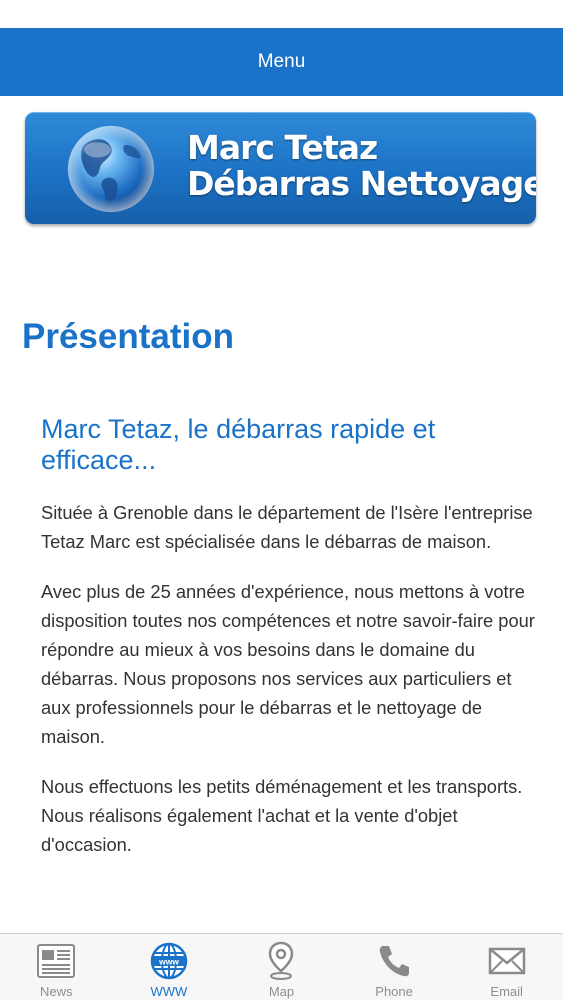  Describe the element at coordinates (506, 991) in the screenshot. I see `tab-email-label: Email` at that location.